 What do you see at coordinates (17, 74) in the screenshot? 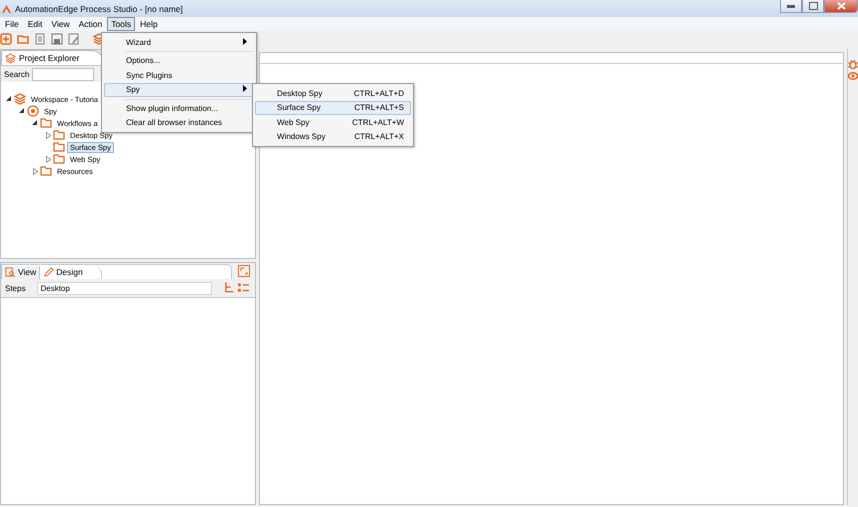
I see `search-label: Search` at bounding box center [17, 74].